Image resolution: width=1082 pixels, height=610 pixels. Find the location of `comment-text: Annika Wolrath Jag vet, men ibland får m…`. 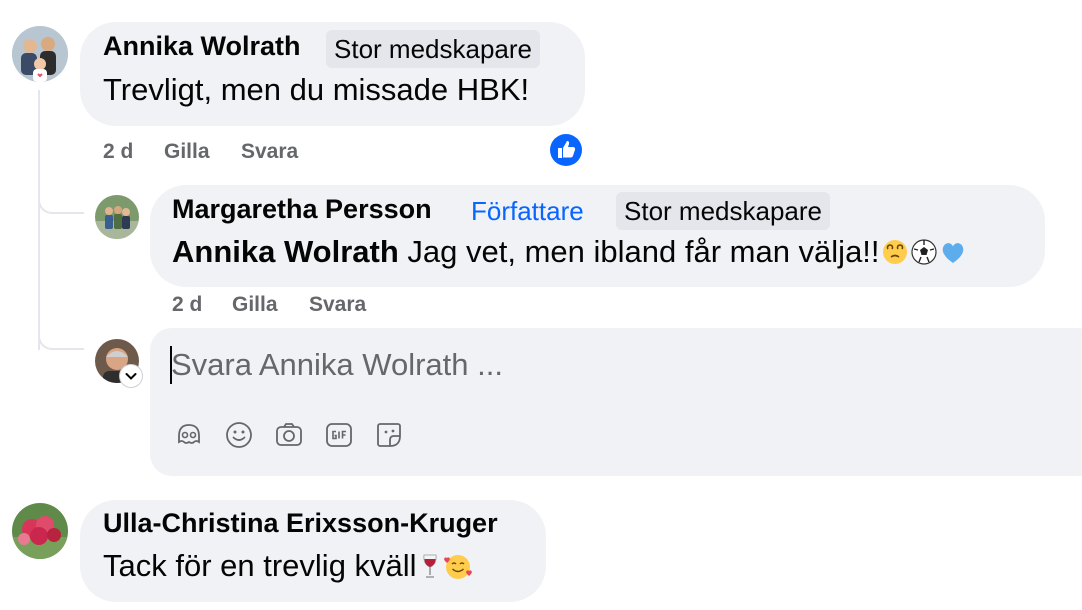

comment-text: Annika Wolrath Jag vet, men ibland får m… is located at coordinates (569, 254).